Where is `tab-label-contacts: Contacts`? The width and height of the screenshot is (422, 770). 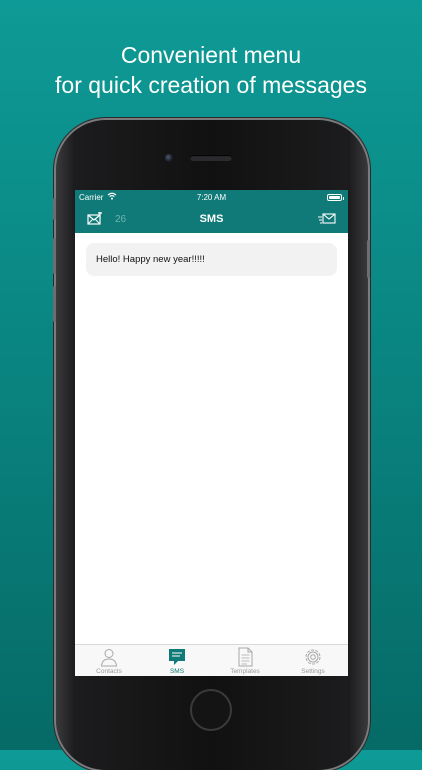
tab-label-contacts: Contacts is located at coordinates (109, 671).